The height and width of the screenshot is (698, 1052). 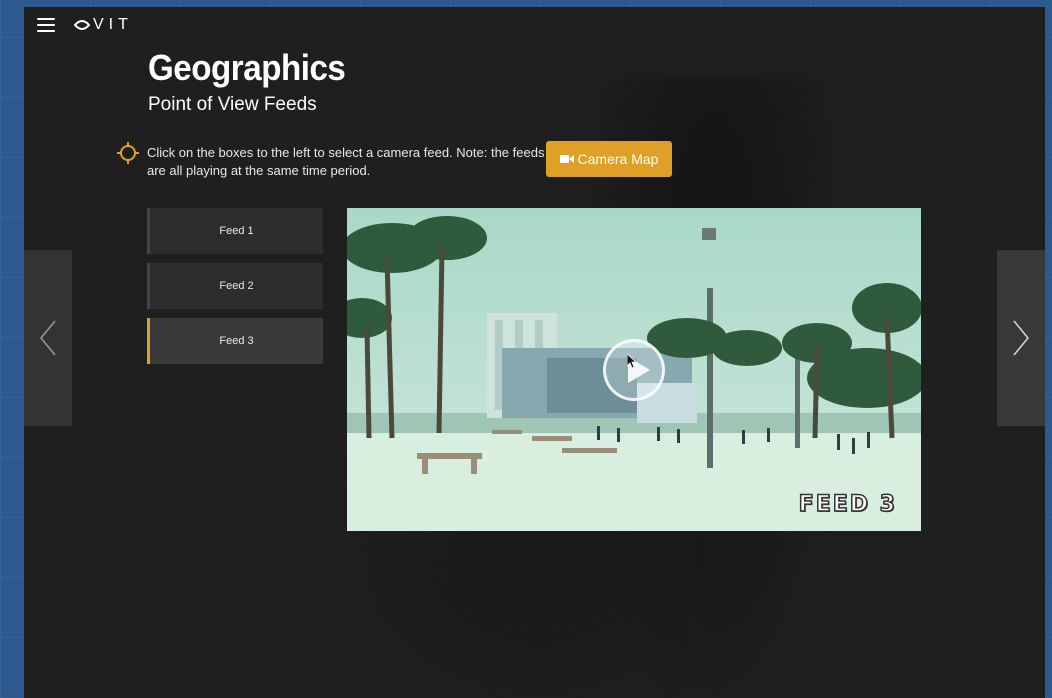 What do you see at coordinates (113, 24) in the screenshot?
I see `logo-text: VIT` at bounding box center [113, 24].